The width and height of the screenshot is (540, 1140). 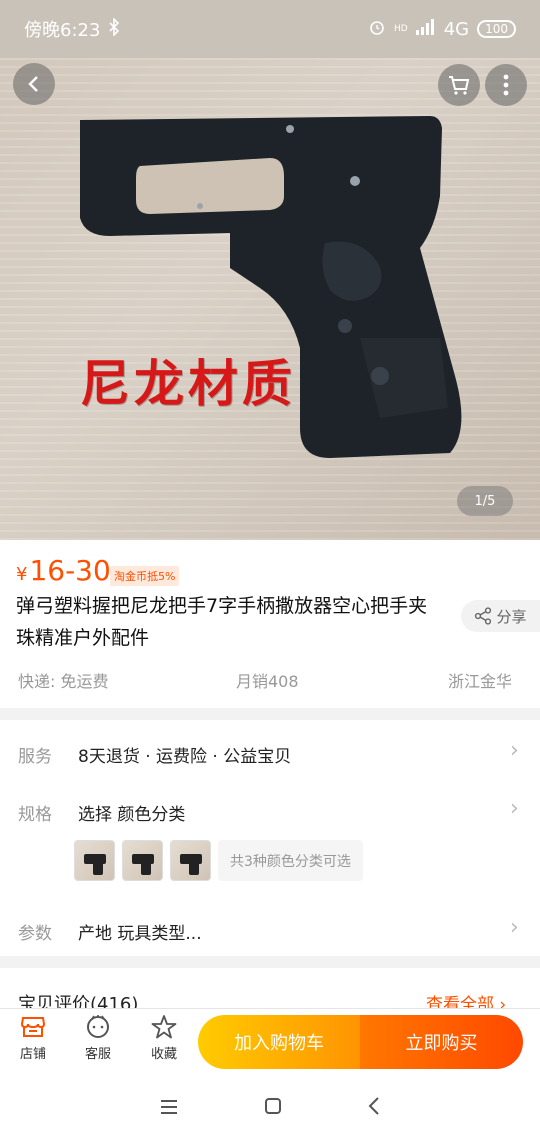 What do you see at coordinates (377, 29) in the screenshot?
I see `alarm-icon` at bounding box center [377, 29].